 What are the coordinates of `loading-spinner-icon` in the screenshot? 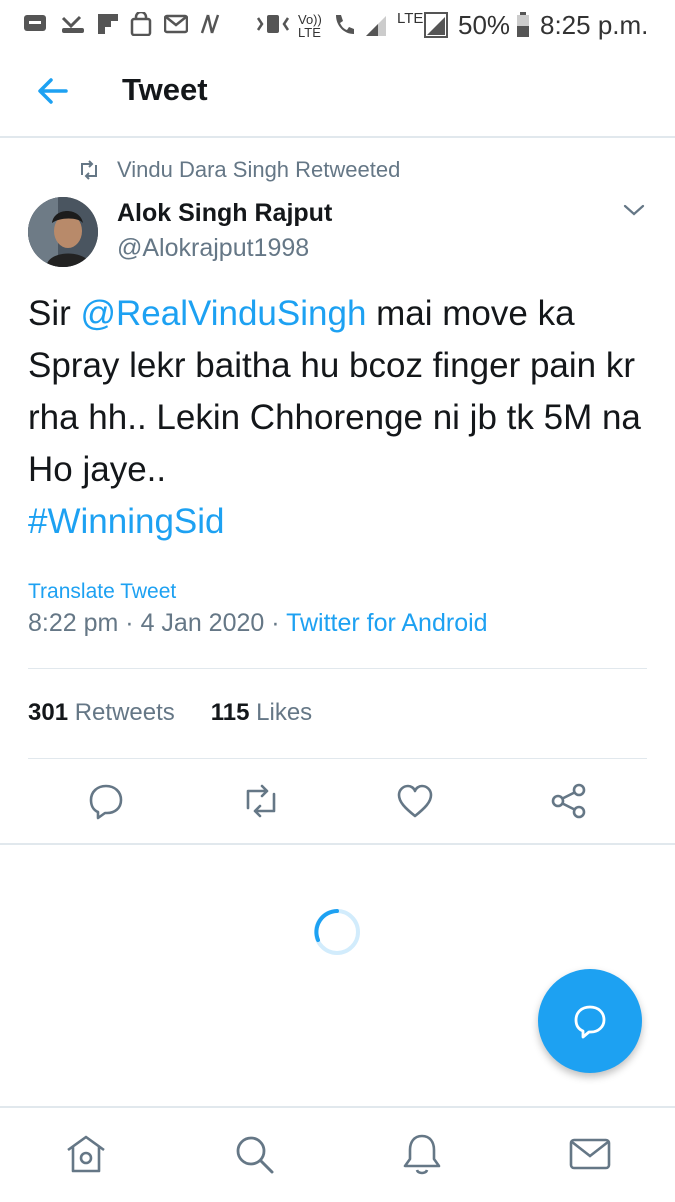 It's located at (337, 932).